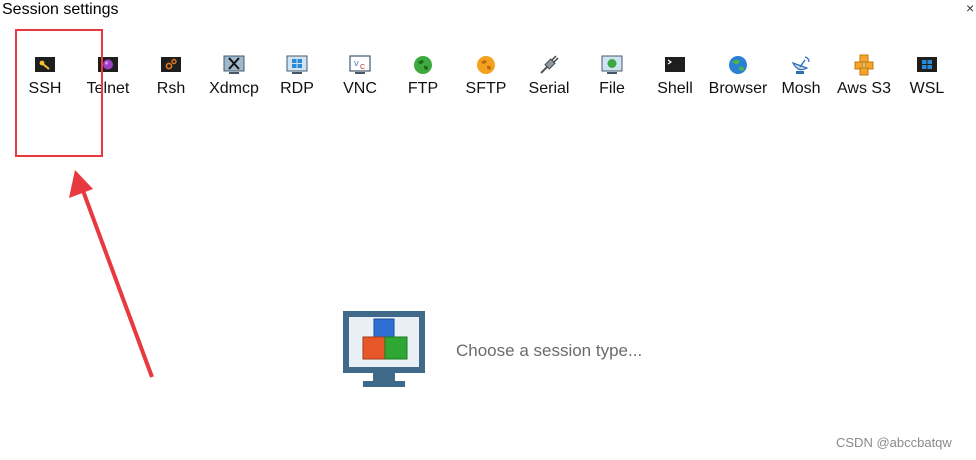  Describe the element at coordinates (894, 442) in the screenshot. I see `watermark: CSDN @abccbatqw` at that location.